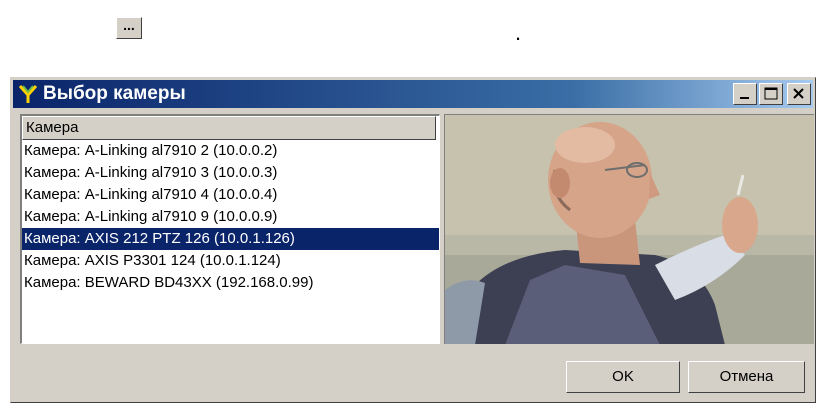 The image size is (819, 406). I want to click on list-item: Камера: A-Linking al7910 4 (10.0.0.4), so click(230, 195).